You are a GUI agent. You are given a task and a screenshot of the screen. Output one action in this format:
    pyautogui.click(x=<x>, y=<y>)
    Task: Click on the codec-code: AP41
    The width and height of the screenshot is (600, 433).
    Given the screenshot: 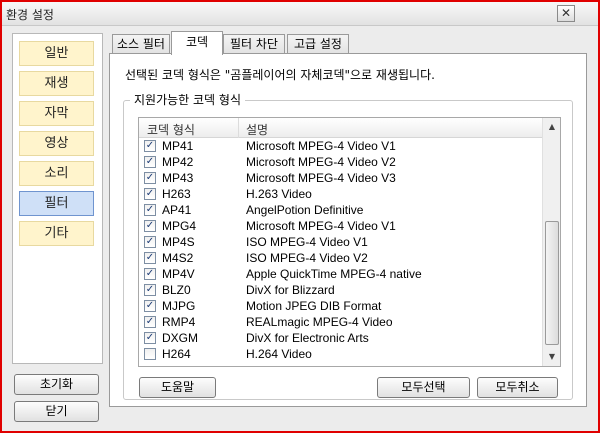 What is the action you would take?
    pyautogui.click(x=177, y=210)
    